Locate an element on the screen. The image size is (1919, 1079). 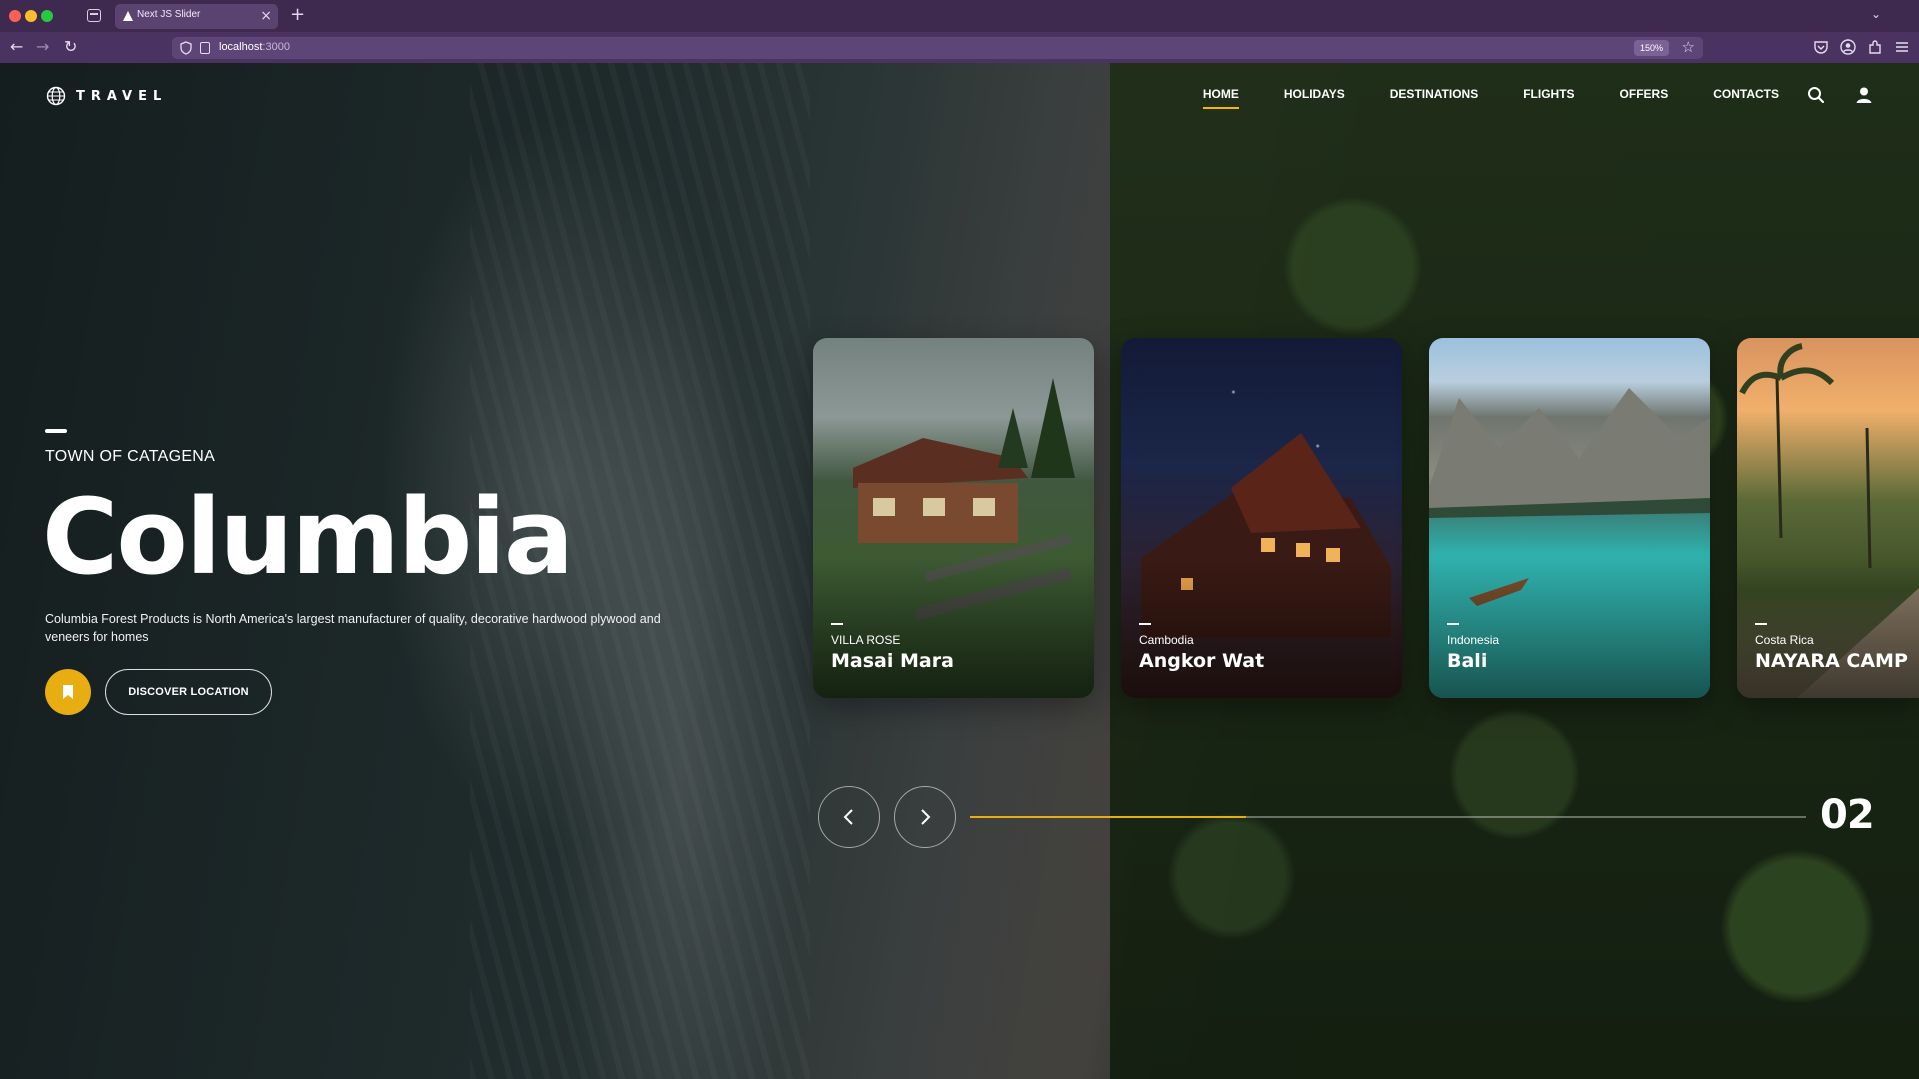
bookmark-icon is located at coordinates (68, 692).